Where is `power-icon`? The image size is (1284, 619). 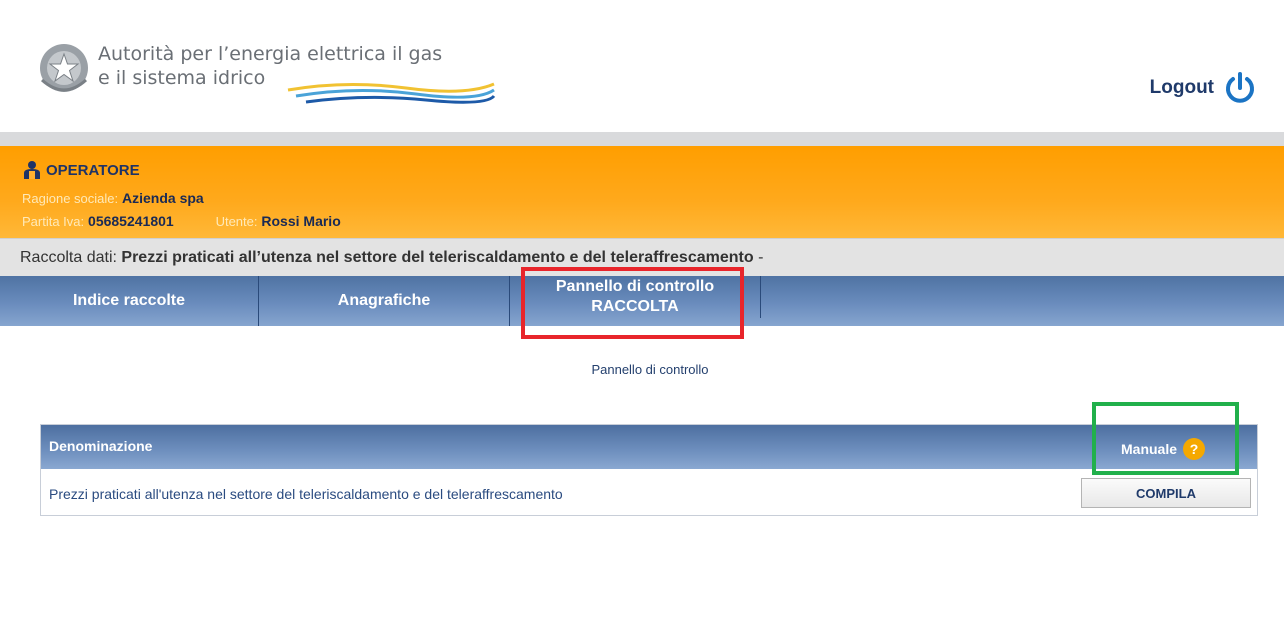 power-icon is located at coordinates (1240, 87).